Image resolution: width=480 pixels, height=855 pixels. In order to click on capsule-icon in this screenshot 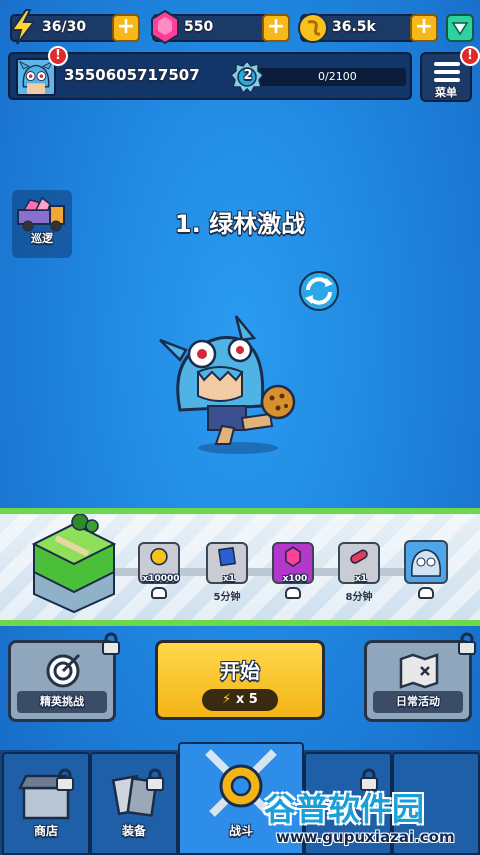, I will do `click(359, 556)`.